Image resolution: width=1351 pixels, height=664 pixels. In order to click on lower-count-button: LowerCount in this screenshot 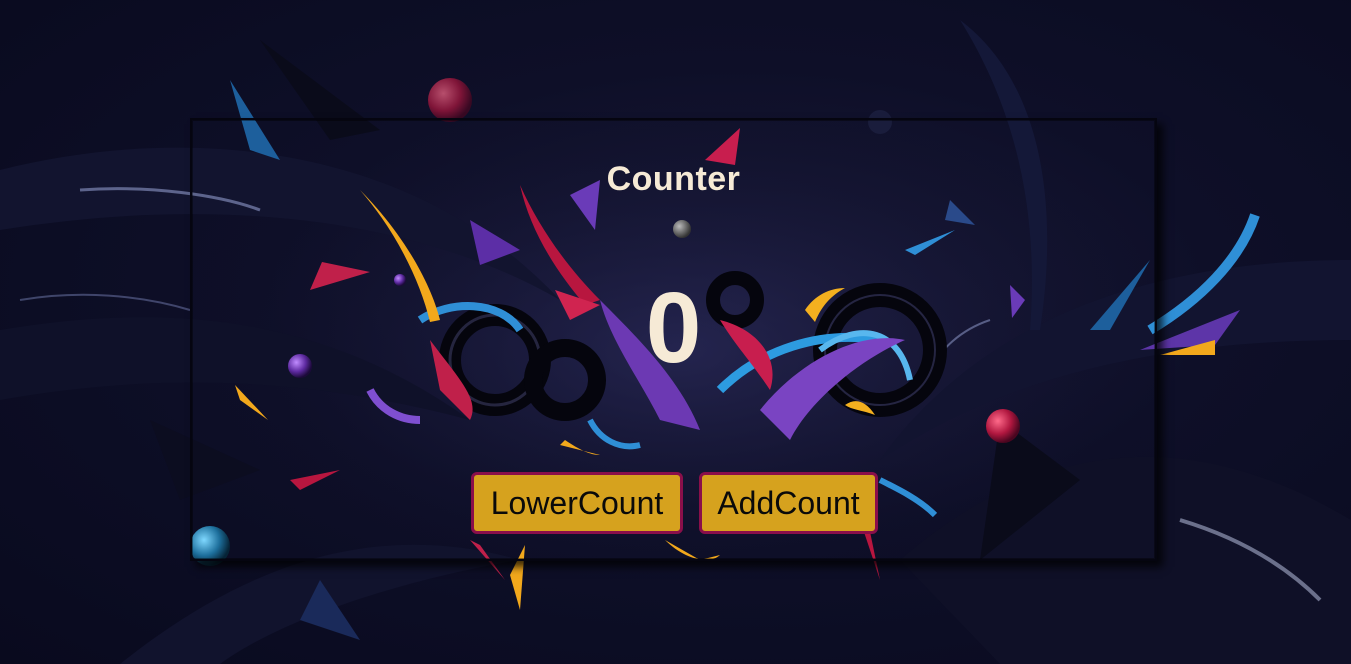, I will do `click(577, 503)`.